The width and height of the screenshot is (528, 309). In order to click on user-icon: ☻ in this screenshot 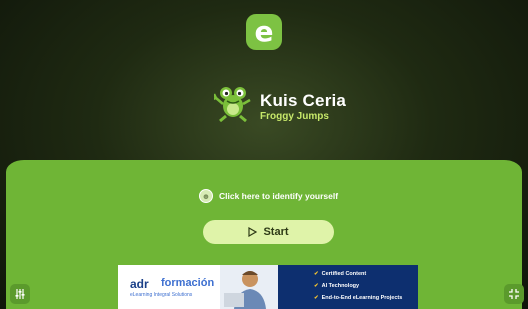, I will do `click(206, 196)`.